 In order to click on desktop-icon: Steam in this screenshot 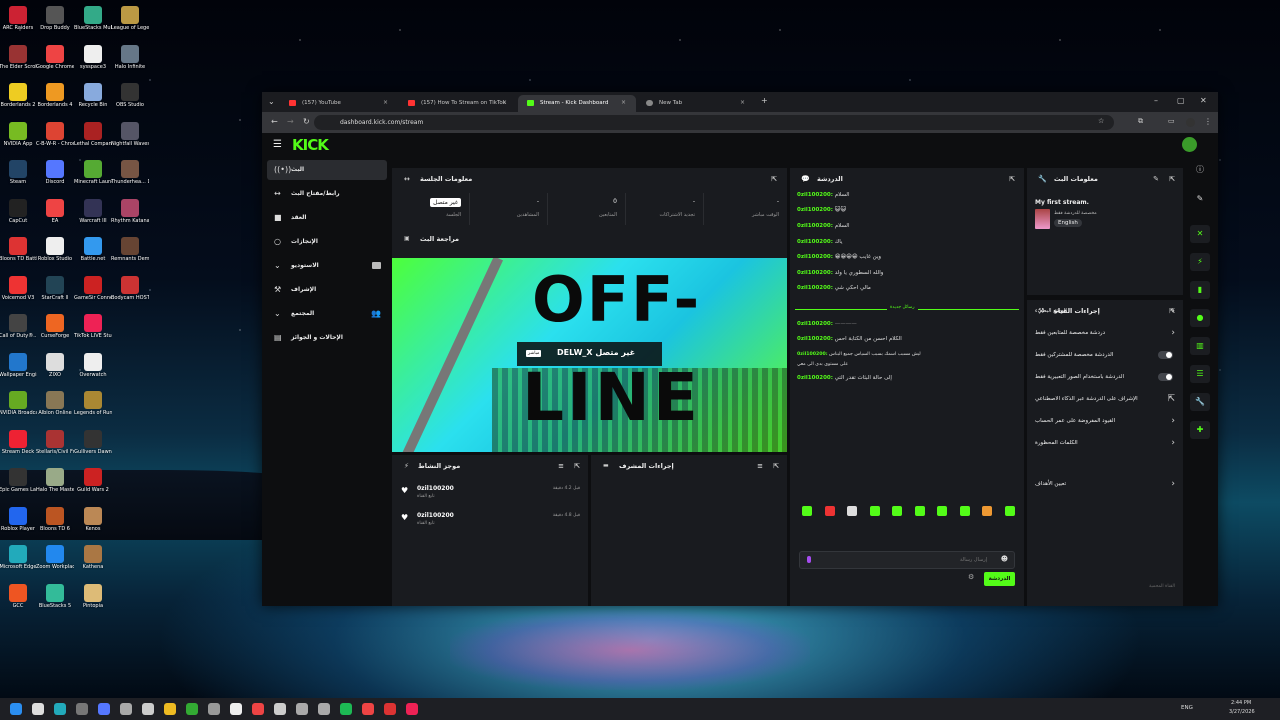, I will do `click(18, 177)`.